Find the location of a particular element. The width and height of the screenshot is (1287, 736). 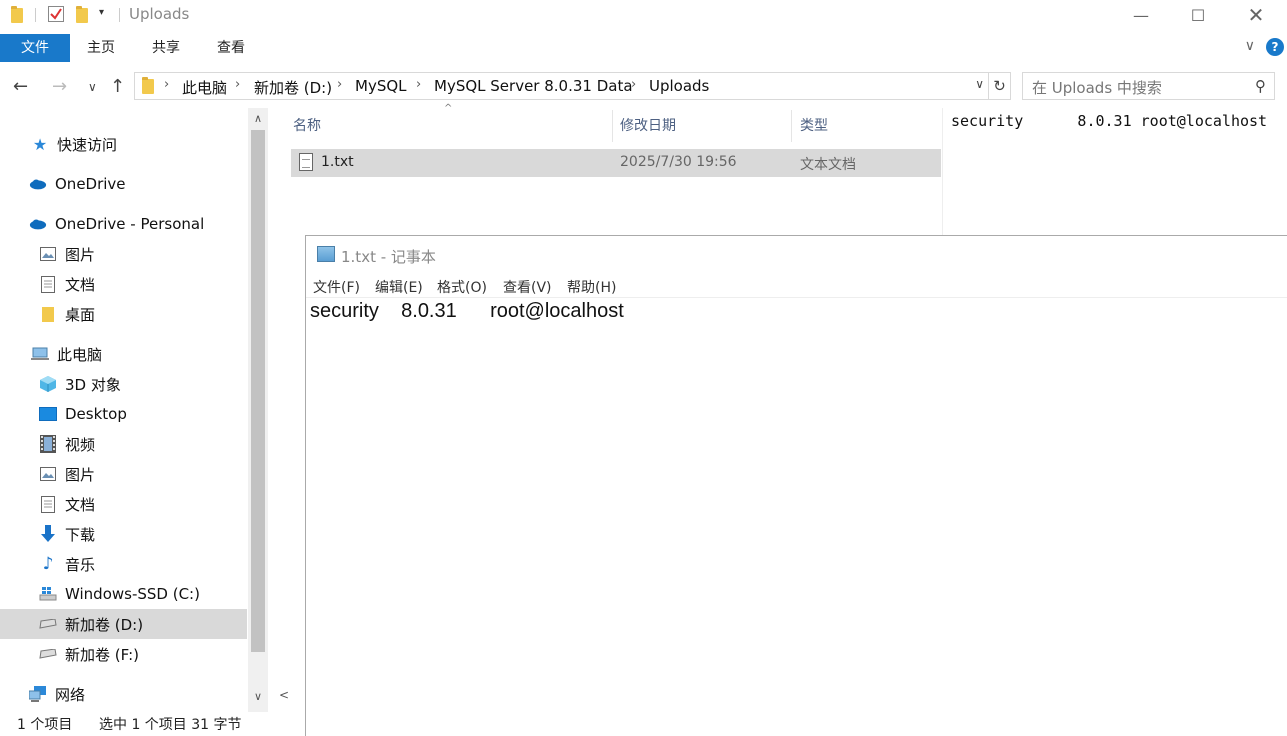

nav-onedrive: OneDrive is located at coordinates (123, 184).